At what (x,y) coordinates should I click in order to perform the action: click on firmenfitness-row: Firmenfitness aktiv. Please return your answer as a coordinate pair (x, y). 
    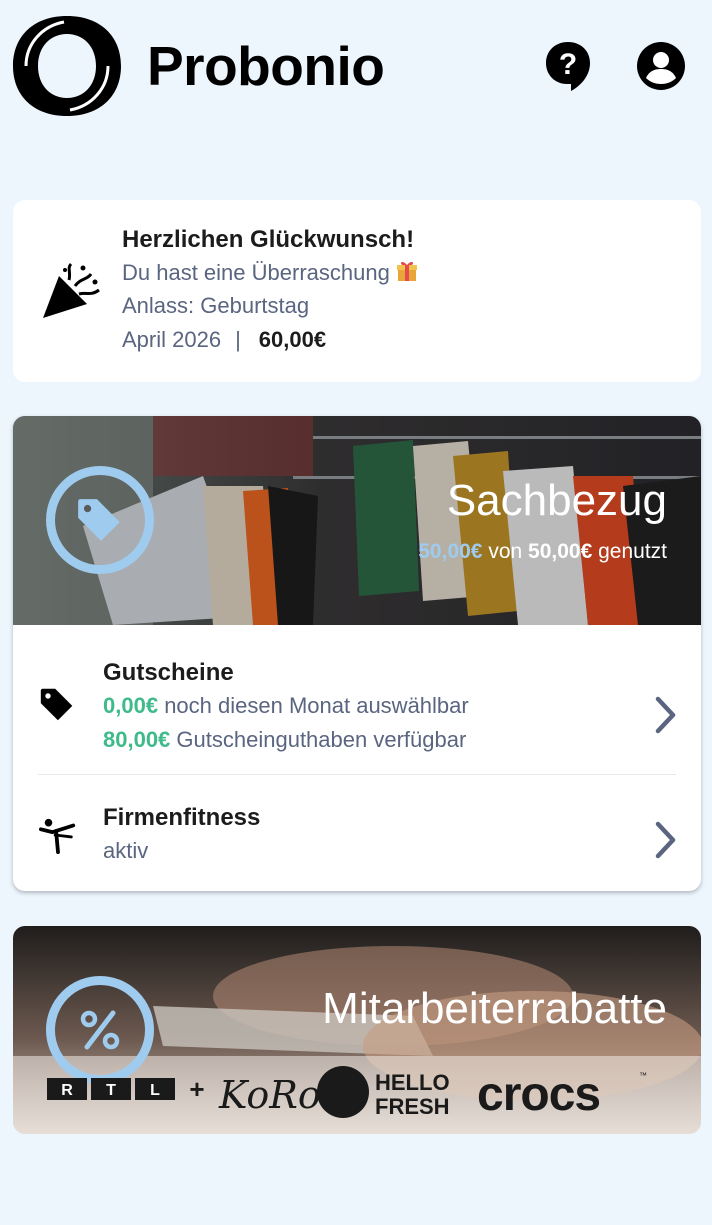
    Looking at the image, I should click on (357, 833).